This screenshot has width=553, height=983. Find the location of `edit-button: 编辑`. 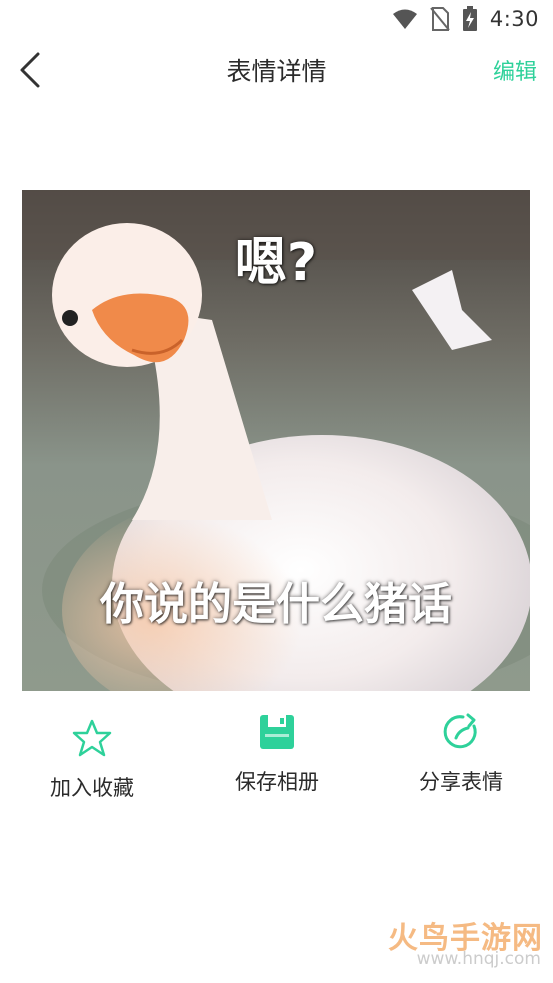

edit-button: 编辑 is located at coordinates (515, 70).